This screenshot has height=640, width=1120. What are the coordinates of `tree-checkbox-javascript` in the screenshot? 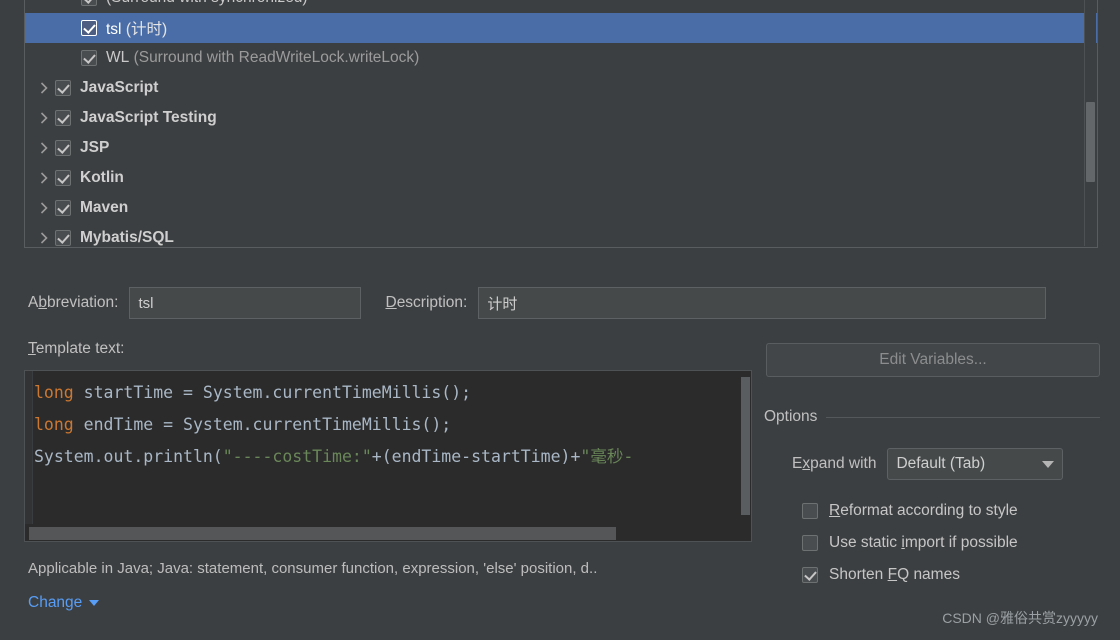 It's located at (63, 88).